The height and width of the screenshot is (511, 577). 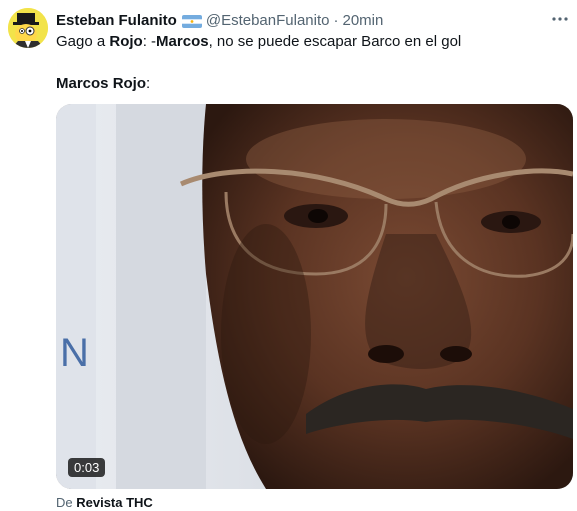 What do you see at coordinates (87, 467) in the screenshot?
I see `video-duration: 0:03` at bounding box center [87, 467].